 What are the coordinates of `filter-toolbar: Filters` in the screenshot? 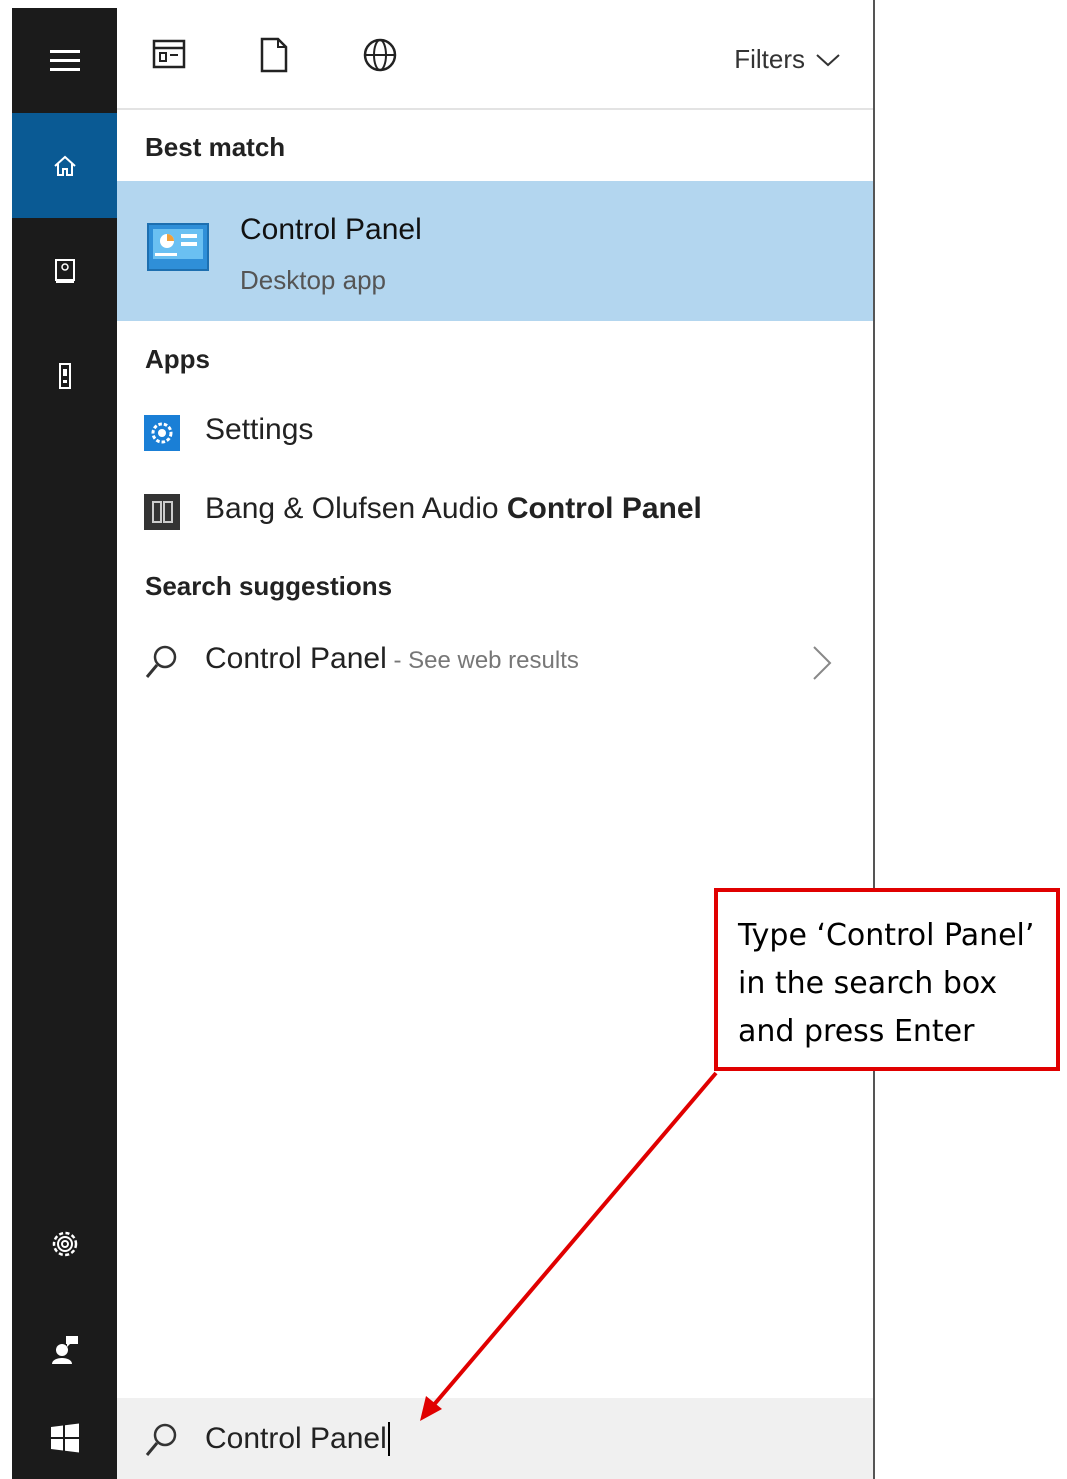 It's located at (495, 58).